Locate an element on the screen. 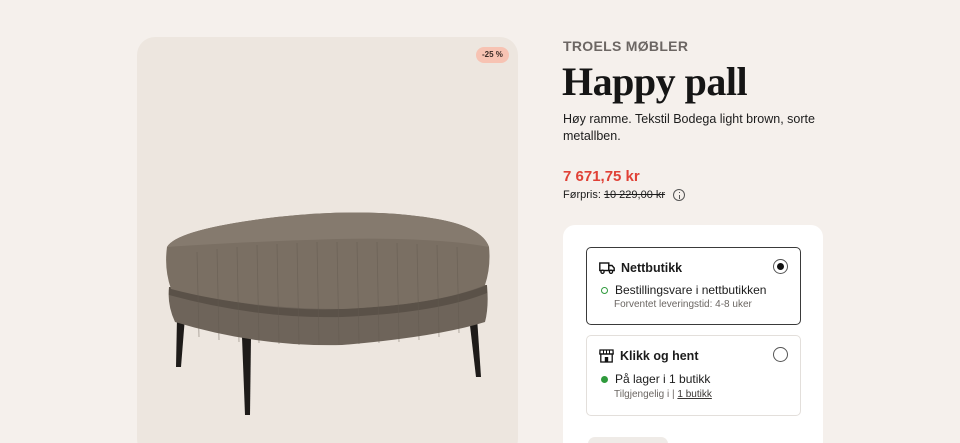 The height and width of the screenshot is (443, 960). stock-status-text: Bestillingsvare i nettbutikken is located at coordinates (691, 290).